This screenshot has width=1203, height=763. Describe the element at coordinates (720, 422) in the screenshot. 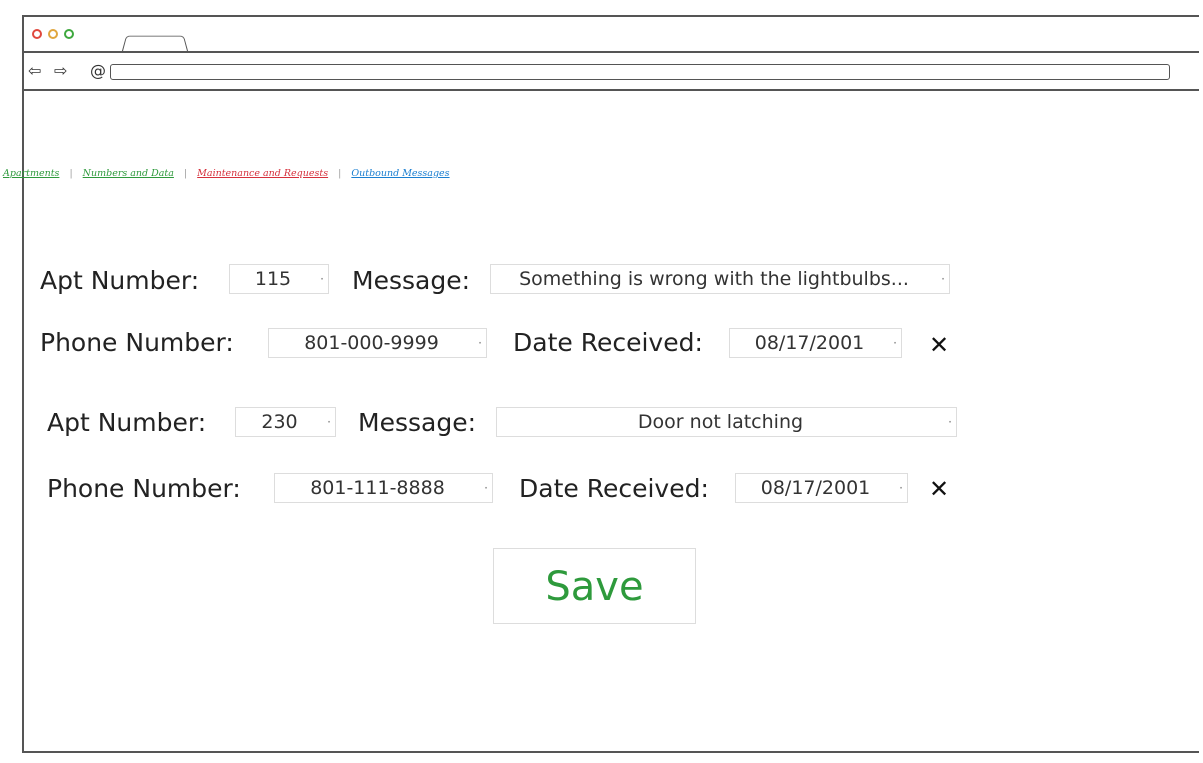

I see `message-value: Door not latching` at that location.